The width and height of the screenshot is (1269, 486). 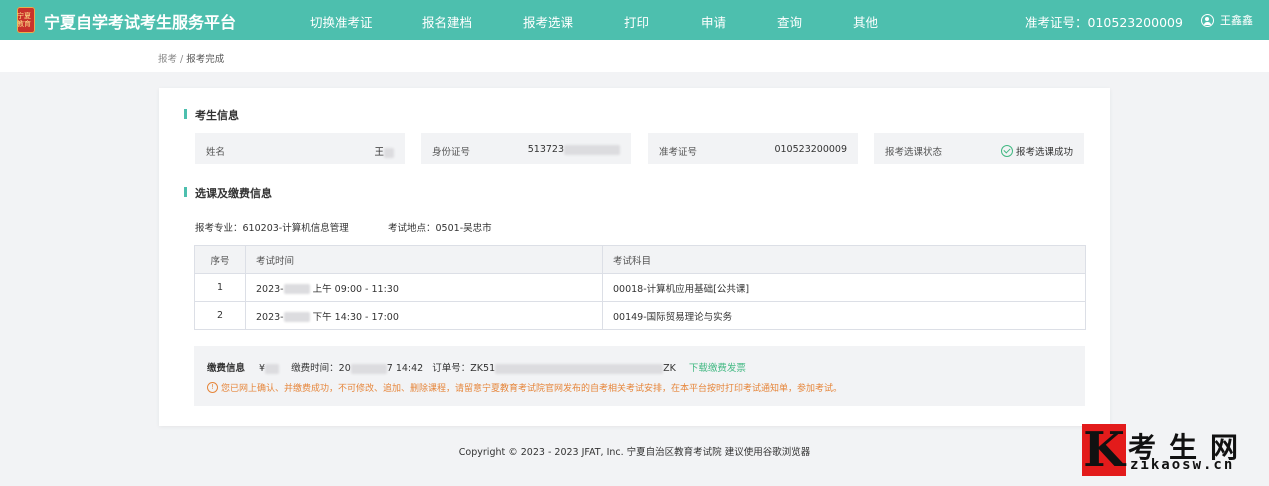 What do you see at coordinates (1056, 22) in the screenshot?
I see `exam-no-label: 准考证号：` at bounding box center [1056, 22].